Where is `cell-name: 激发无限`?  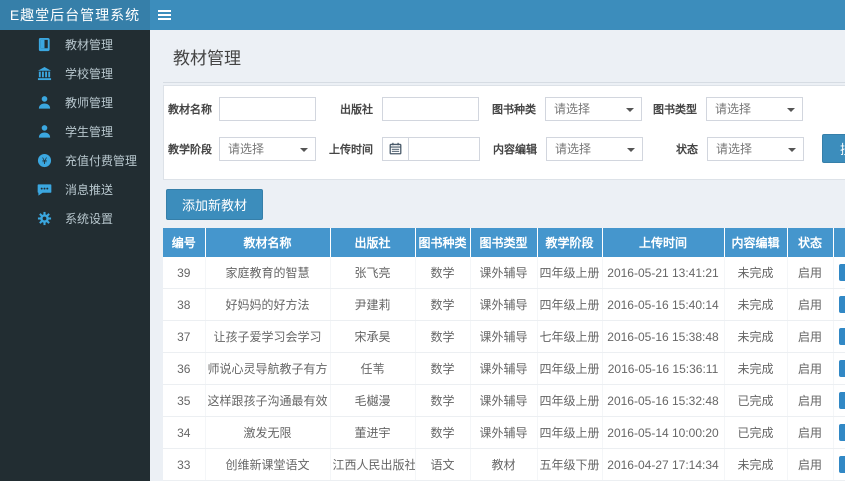
cell-name: 激发无限 is located at coordinates (268, 432).